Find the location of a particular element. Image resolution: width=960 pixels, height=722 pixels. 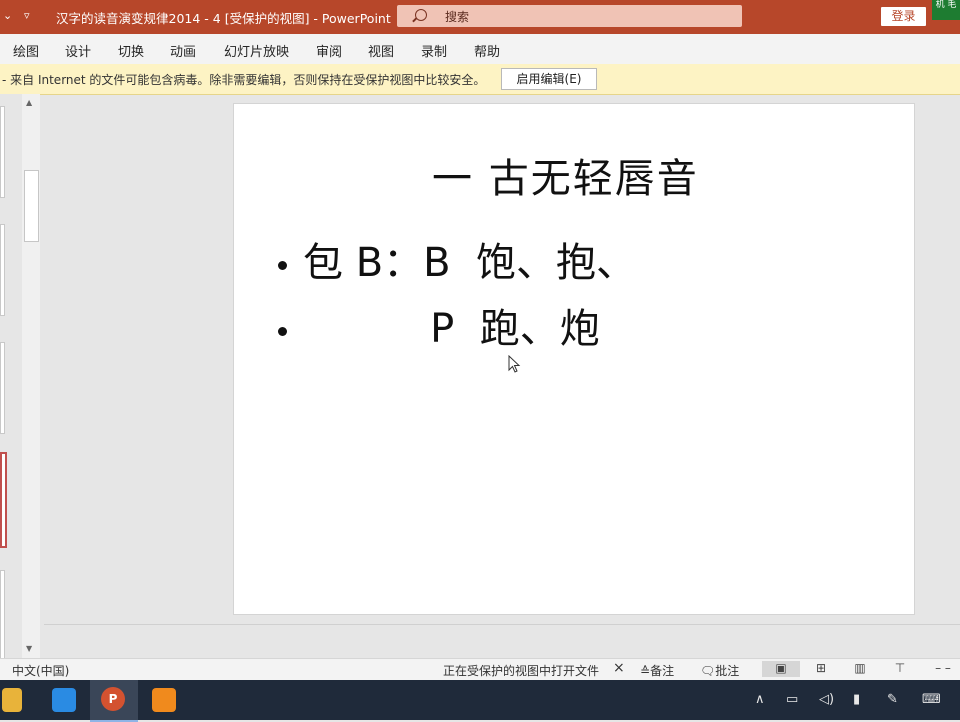

powerpoint-taskbar-button: P is located at coordinates (114, 701).